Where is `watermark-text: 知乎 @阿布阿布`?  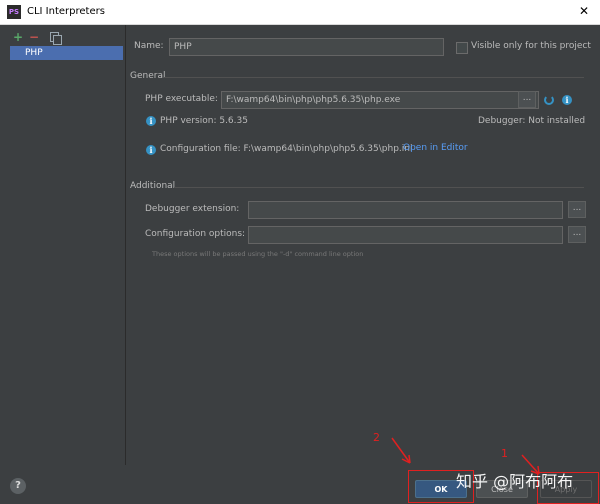
watermark-text: 知乎 @阿布阿布 is located at coordinates (515, 481).